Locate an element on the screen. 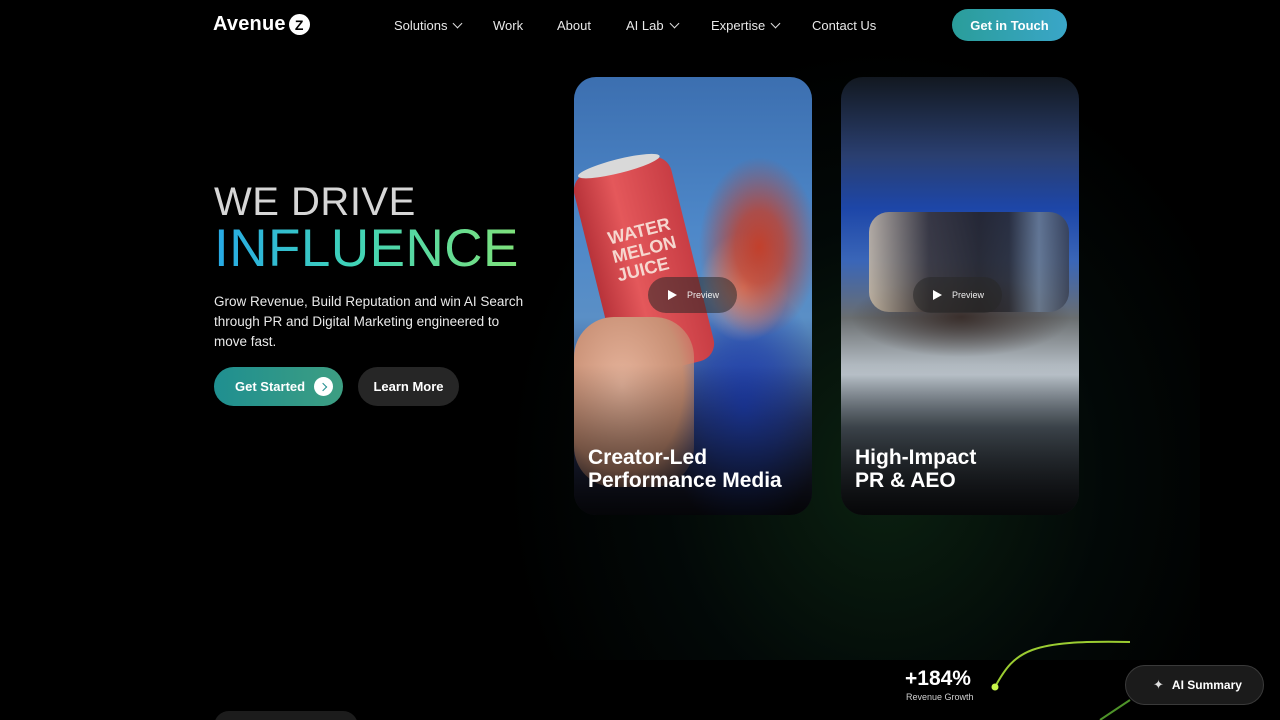 This screenshot has height=720, width=1280. ai-summary-button: ✦ AI Summary is located at coordinates (1194, 685).